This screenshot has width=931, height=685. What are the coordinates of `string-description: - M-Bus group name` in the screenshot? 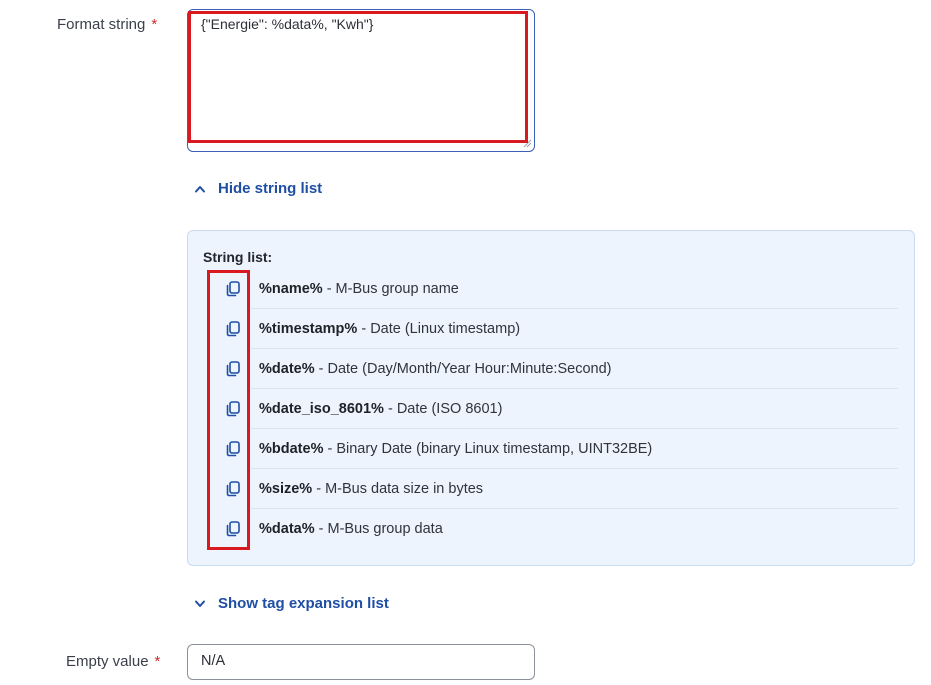 It's located at (390, 288).